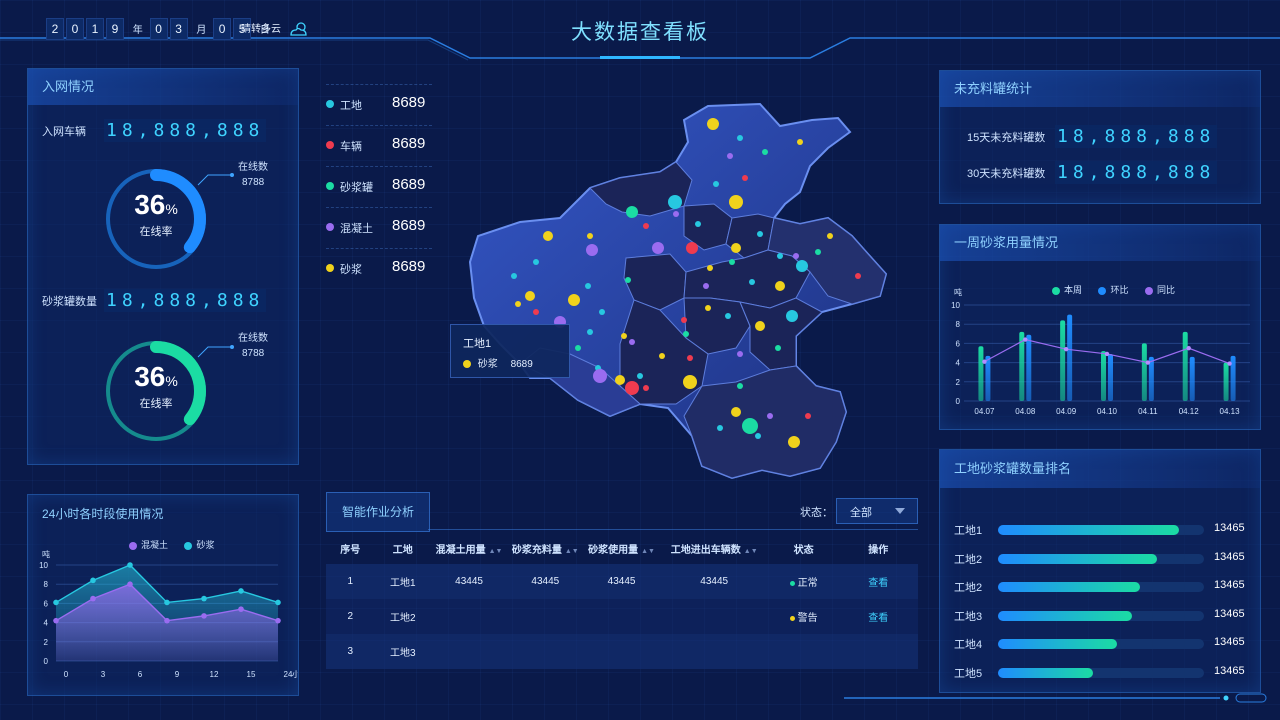 This screenshot has height=720, width=1280. I want to click on table-column-header: 砂浆使用量 ▲▼, so click(621, 548).